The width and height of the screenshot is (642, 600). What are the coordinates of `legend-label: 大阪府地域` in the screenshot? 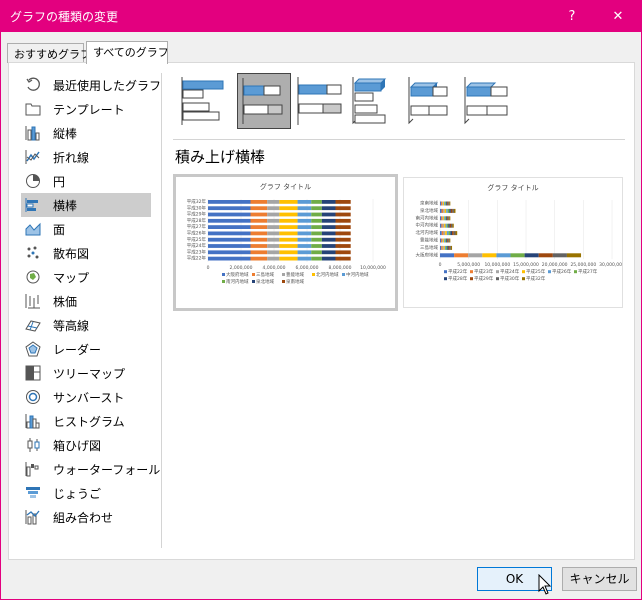 It's located at (237, 274).